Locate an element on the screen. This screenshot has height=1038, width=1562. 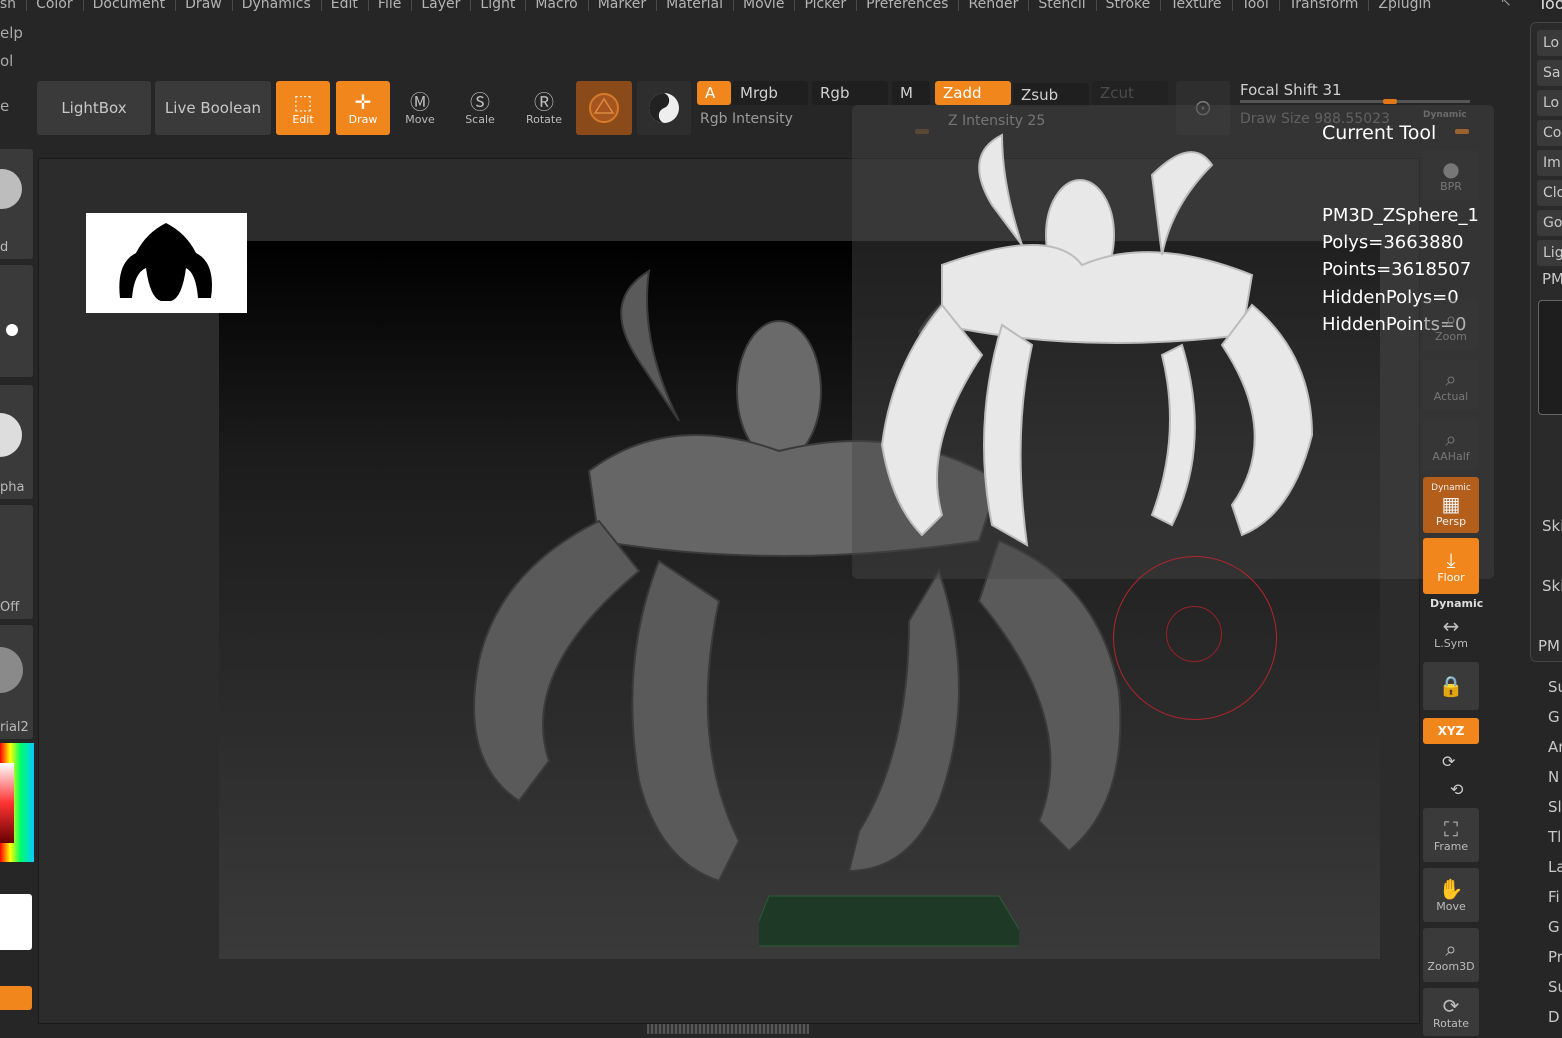
zadd-toggle: Zadd is located at coordinates (973, 93).